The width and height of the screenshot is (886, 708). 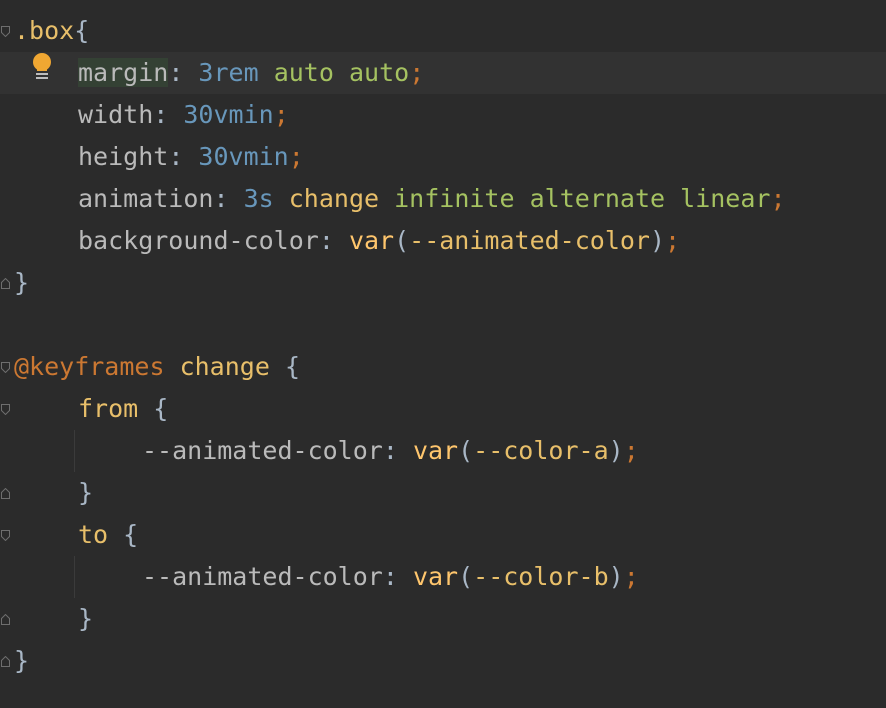 What do you see at coordinates (5, 619) in the screenshot?
I see `fold-marker-to-close` at bounding box center [5, 619].